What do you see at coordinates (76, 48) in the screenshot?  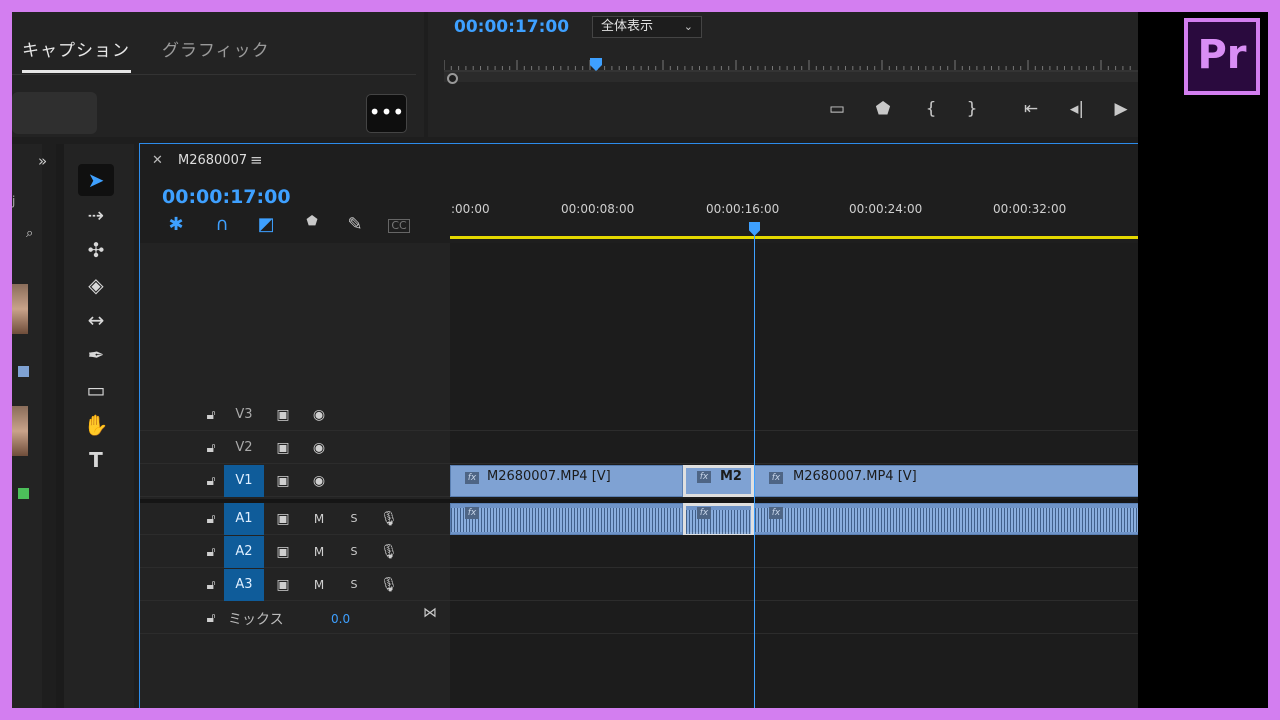 I see `tab-captions: キャプション` at bounding box center [76, 48].